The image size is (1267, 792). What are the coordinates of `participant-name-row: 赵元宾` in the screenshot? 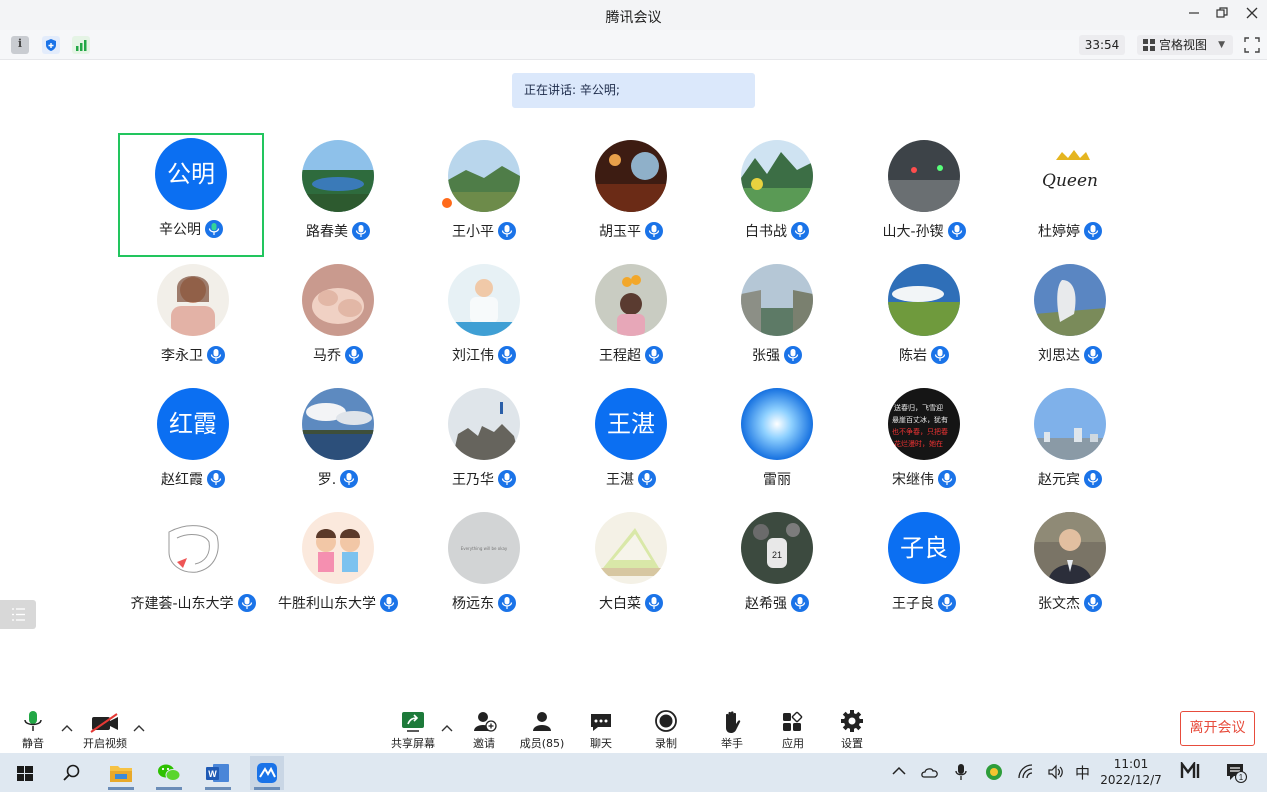 It's located at (1070, 479).